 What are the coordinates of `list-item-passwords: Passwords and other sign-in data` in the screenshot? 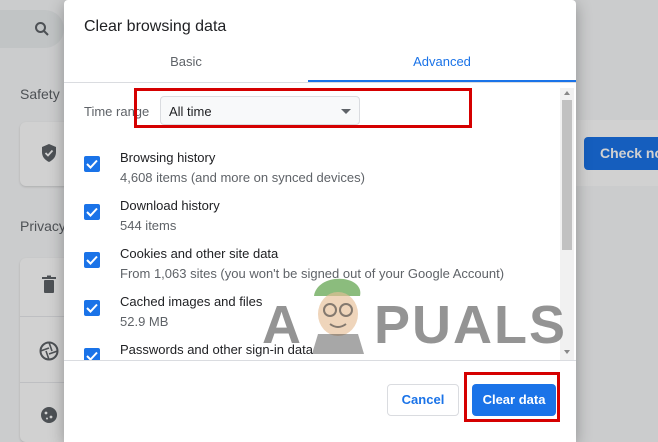 It's located at (314, 351).